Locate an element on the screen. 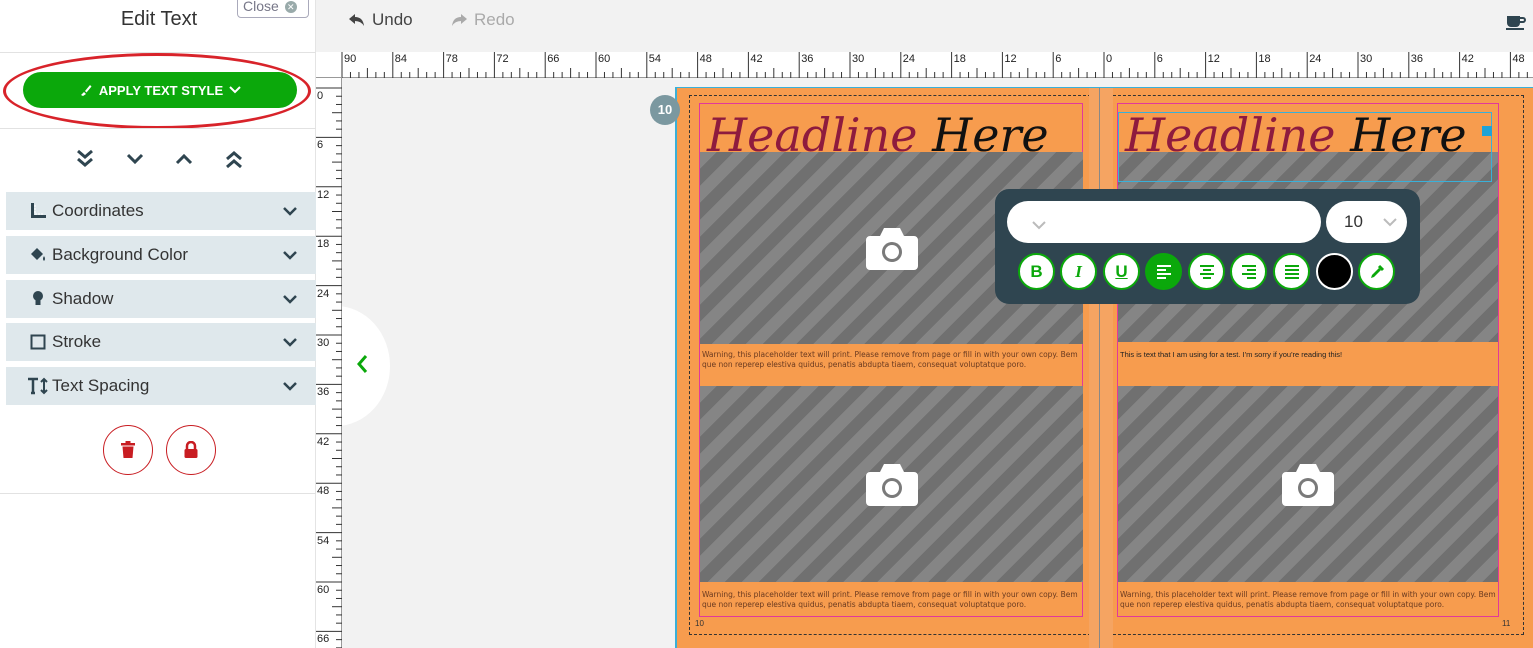 The image size is (1533, 648). shadow-section: Shadow is located at coordinates (161, 299).